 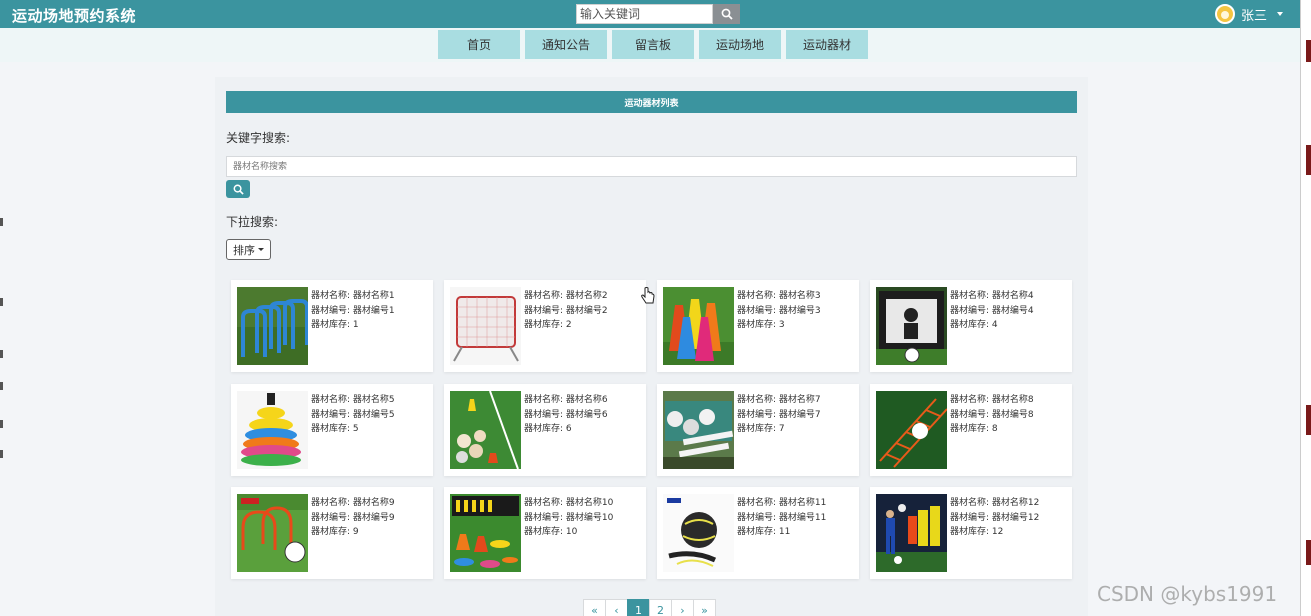 I want to click on keyword-search-input, so click(x=651, y=166).